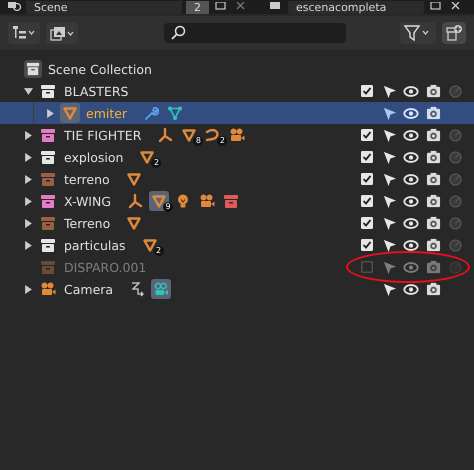 Image resolution: width=474 pixels, height=470 pixels. Describe the element at coordinates (33, 69) in the screenshot. I see `scene-collection-icon` at that location.